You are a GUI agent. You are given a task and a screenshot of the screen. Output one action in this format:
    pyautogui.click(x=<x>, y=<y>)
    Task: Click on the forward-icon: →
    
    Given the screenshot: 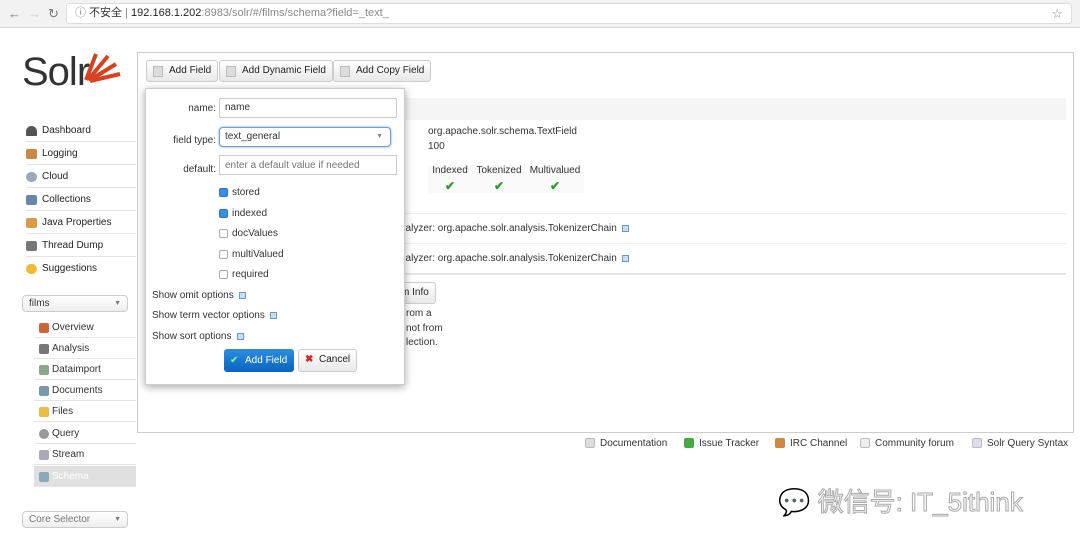 What is the action you would take?
    pyautogui.click(x=34, y=13)
    